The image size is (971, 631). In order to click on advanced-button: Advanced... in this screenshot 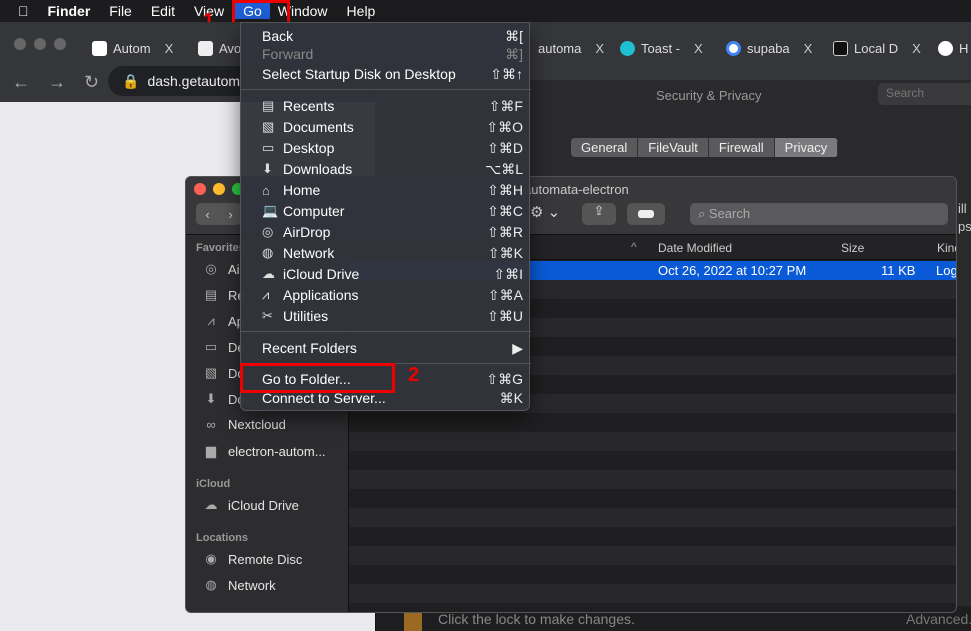, I will do `click(938, 619)`.